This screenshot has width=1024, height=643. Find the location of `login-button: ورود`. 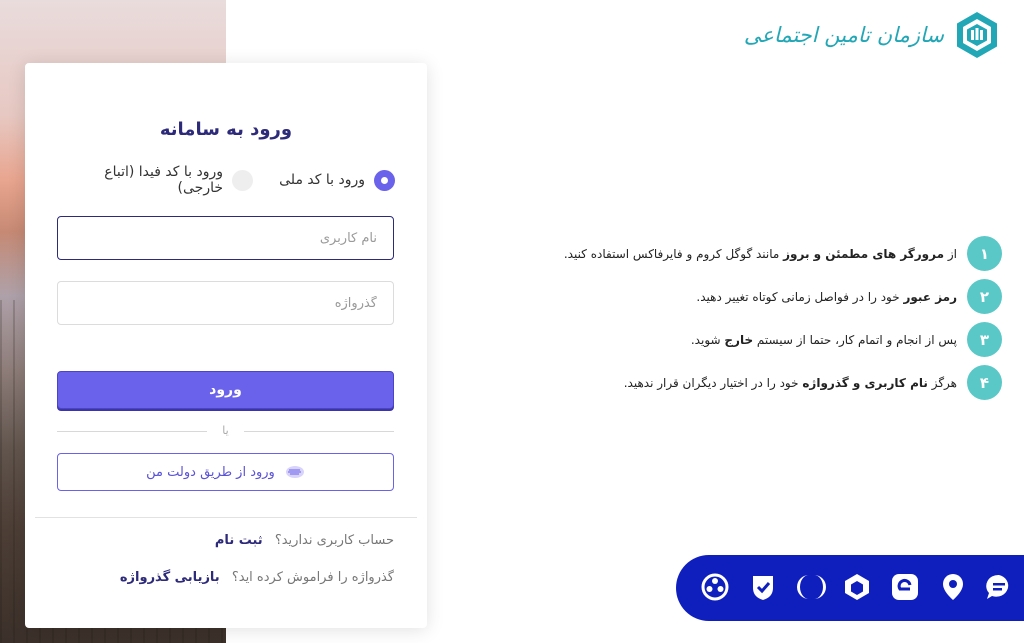

login-button: ورود is located at coordinates (225, 390).